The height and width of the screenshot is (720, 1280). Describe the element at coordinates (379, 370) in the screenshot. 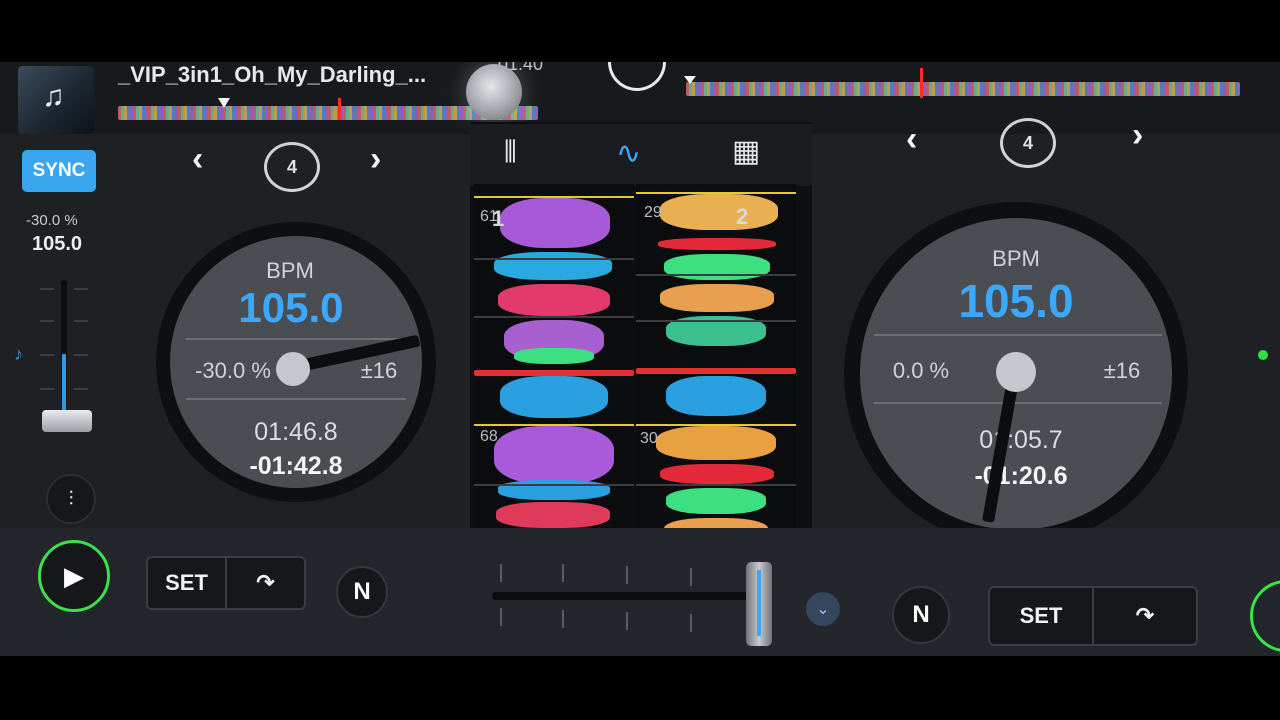

I see `deck1-pitch-range: ±16` at that location.